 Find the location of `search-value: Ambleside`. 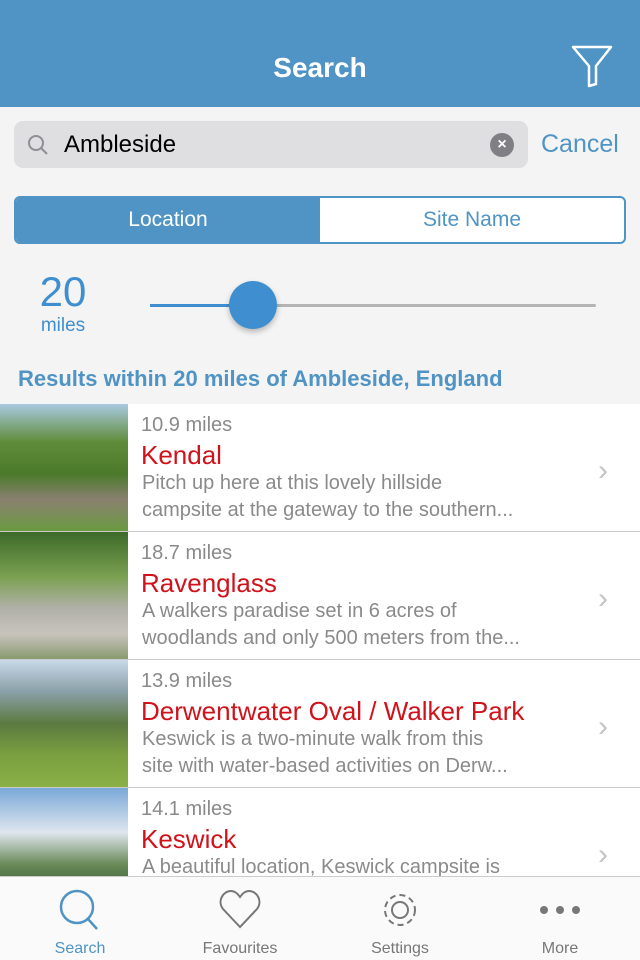

search-value: Ambleside is located at coordinates (120, 144).